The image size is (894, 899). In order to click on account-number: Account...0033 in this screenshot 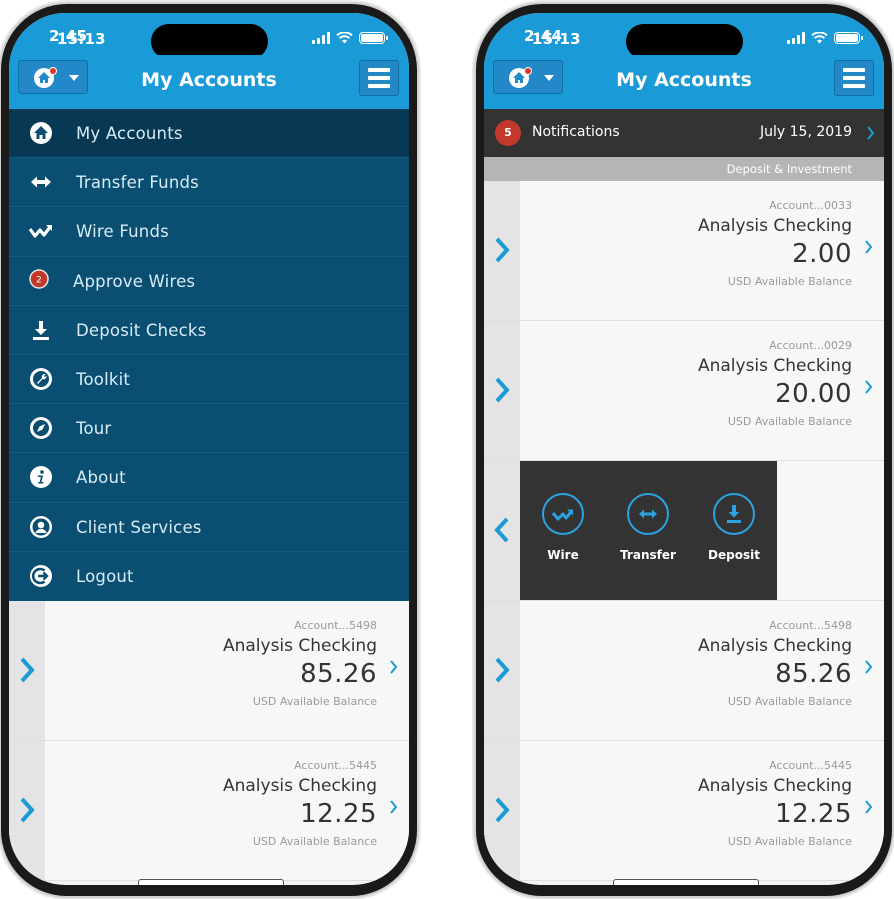, I will do `click(810, 205)`.